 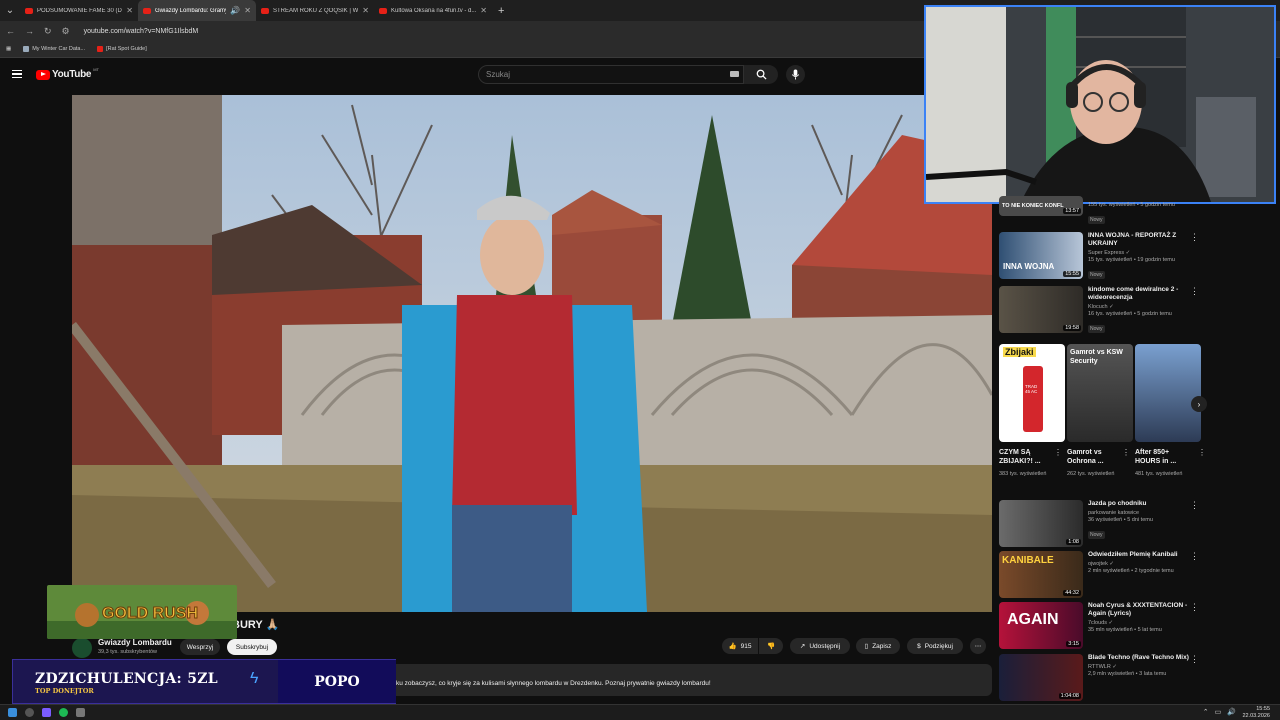 I want to click on short-thumbnail: Gamrot vs KSW Security, so click(x=1100, y=393).